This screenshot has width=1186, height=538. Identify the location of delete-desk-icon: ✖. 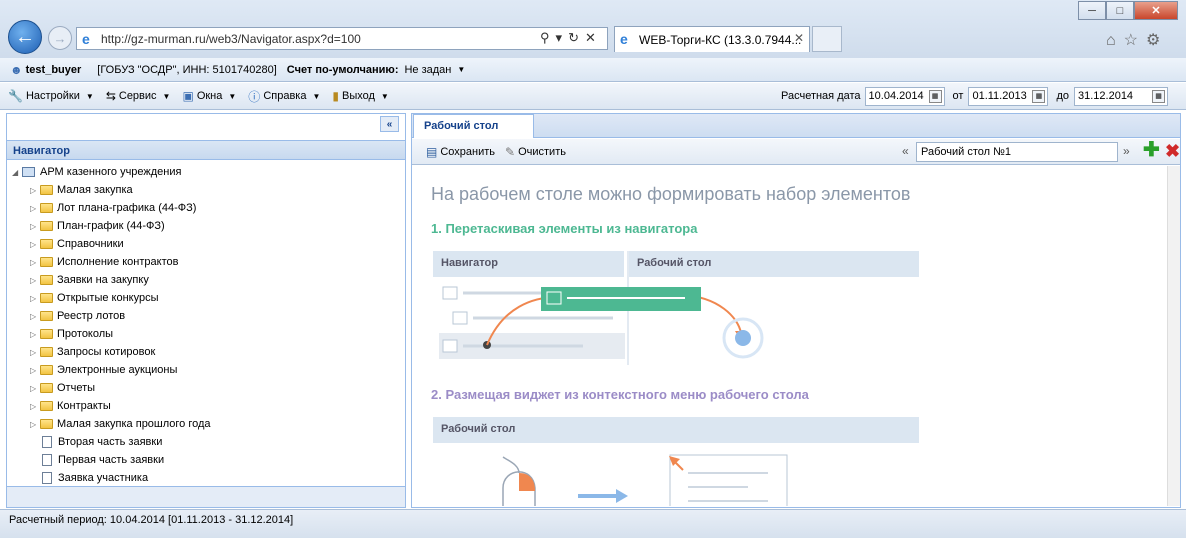
(1172, 151).